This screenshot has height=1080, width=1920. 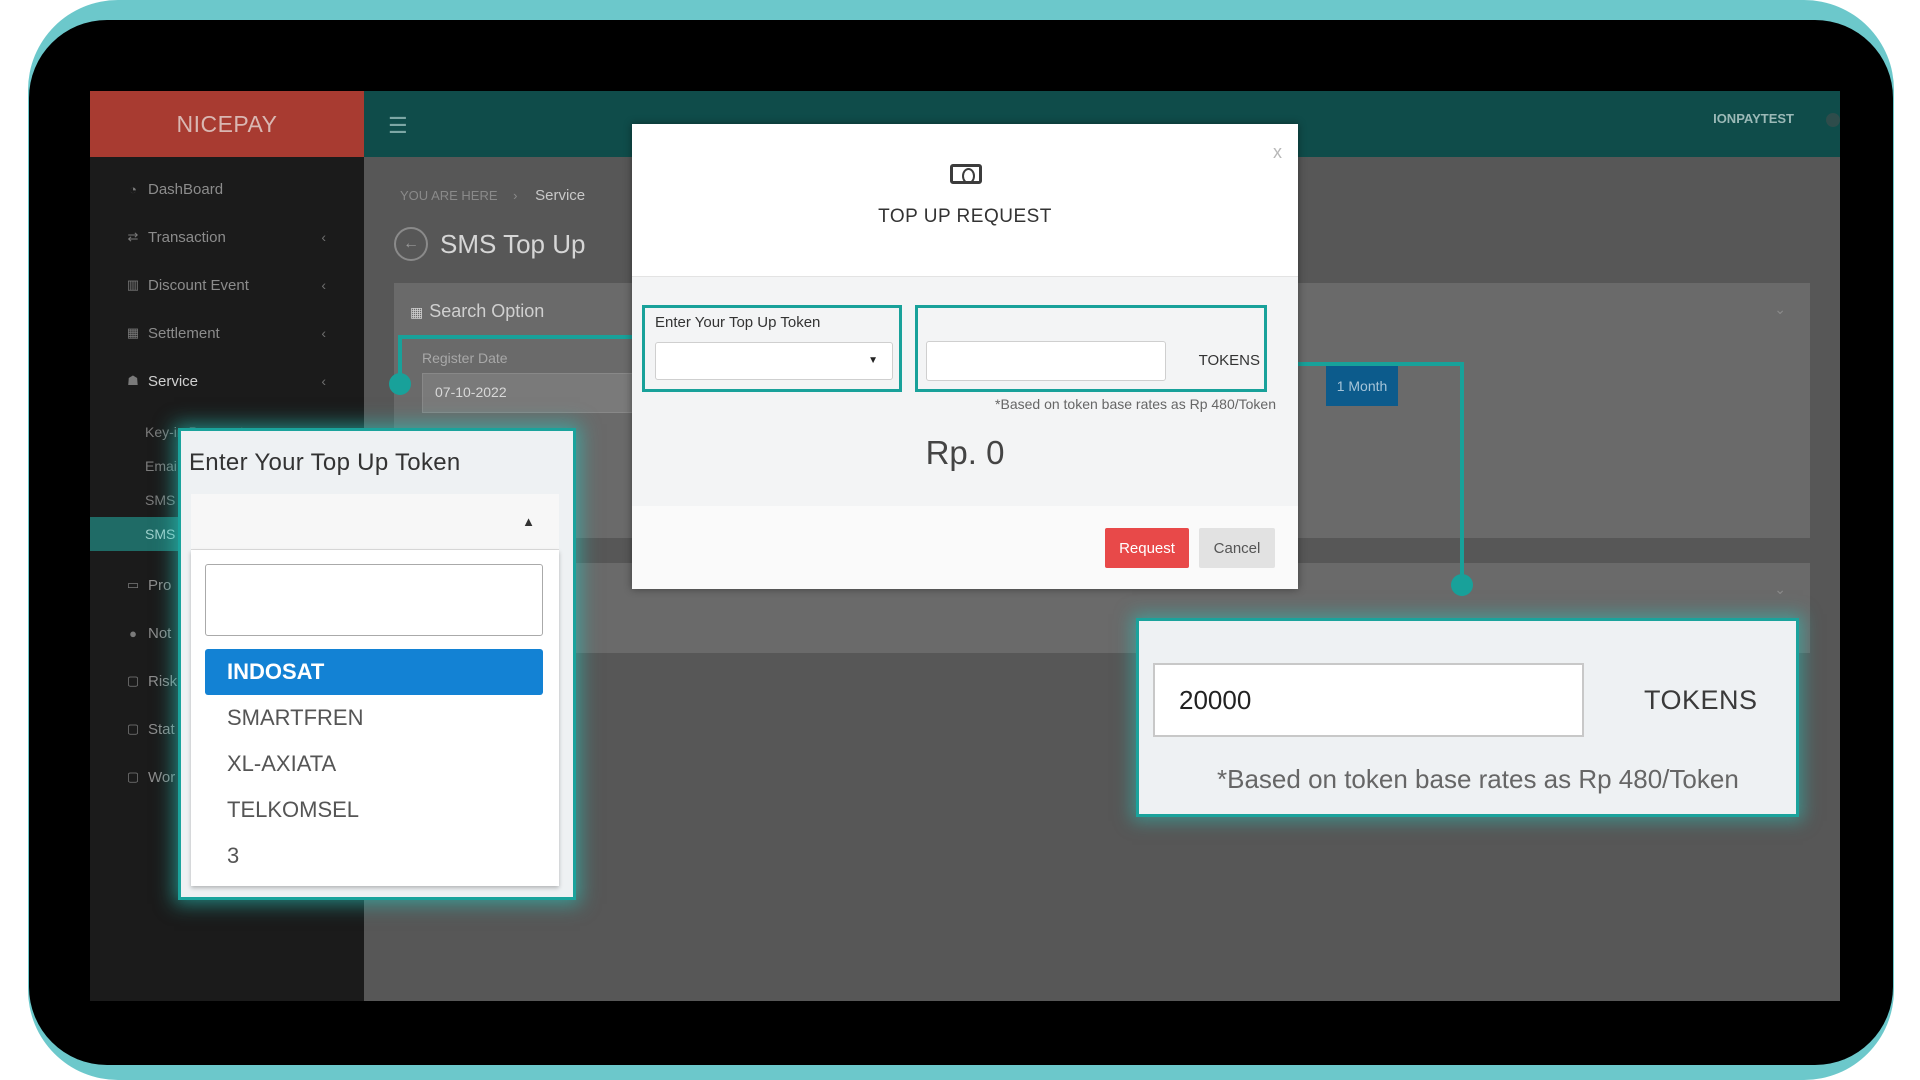 I want to click on modal-title: TOP UP REQUEST, so click(x=965, y=216).